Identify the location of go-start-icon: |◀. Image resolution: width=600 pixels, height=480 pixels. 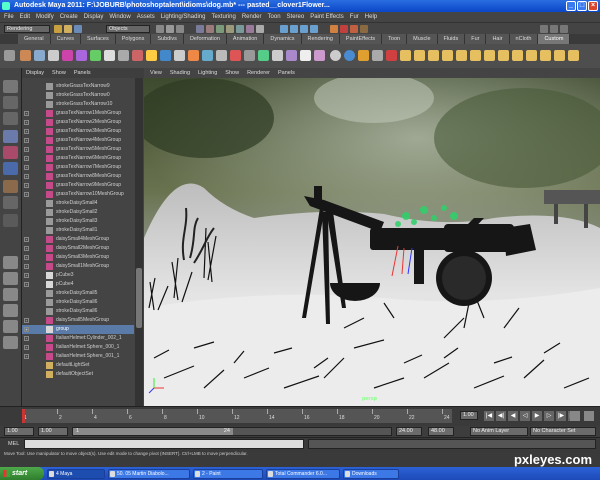
(489, 416).